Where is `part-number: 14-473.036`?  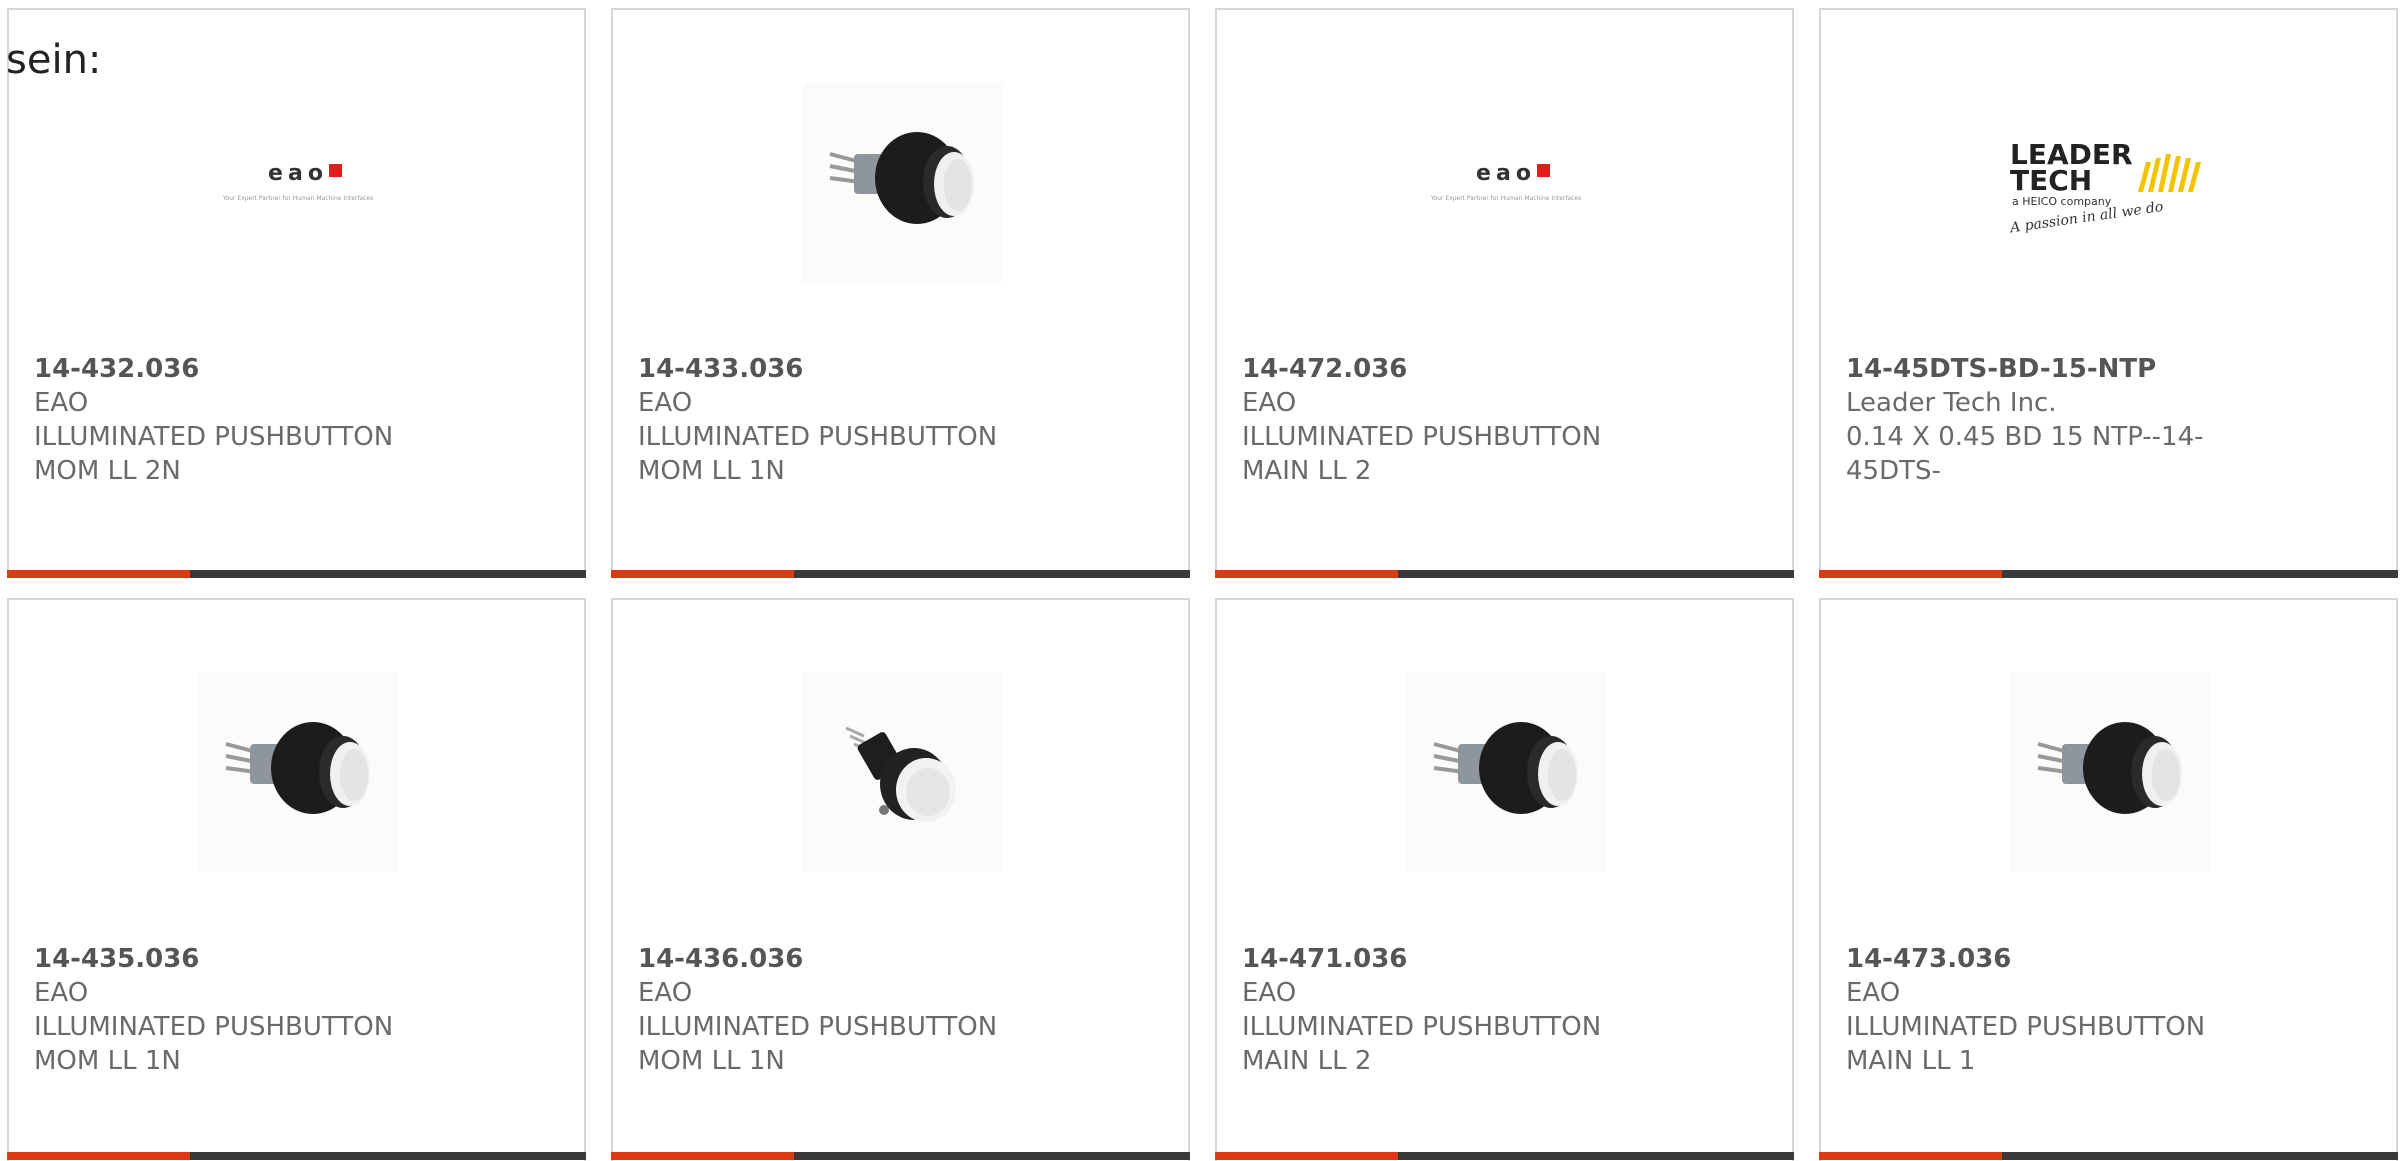 part-number: 14-473.036 is located at coordinates (2081, 959).